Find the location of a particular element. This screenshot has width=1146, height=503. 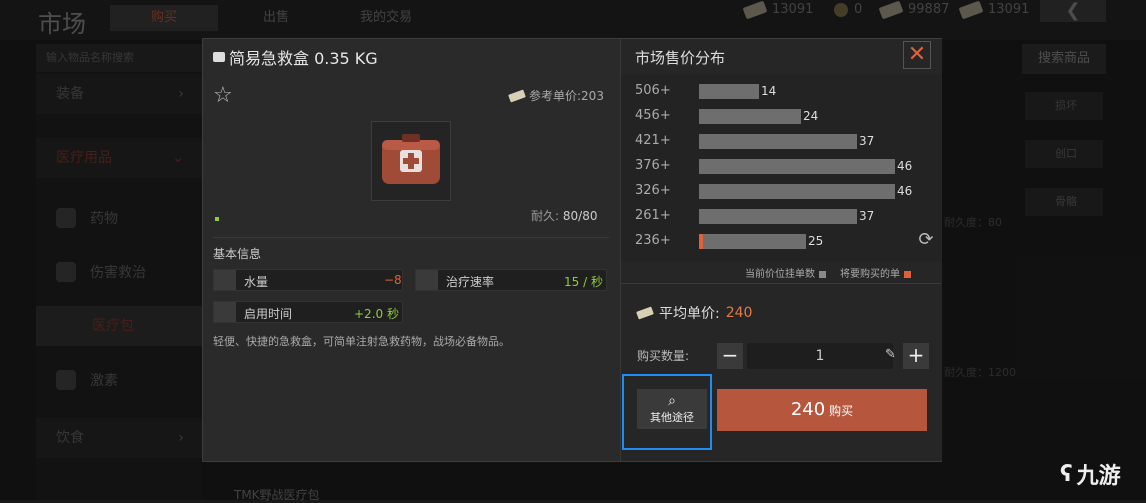

buy-marker is located at coordinates (701, 241).